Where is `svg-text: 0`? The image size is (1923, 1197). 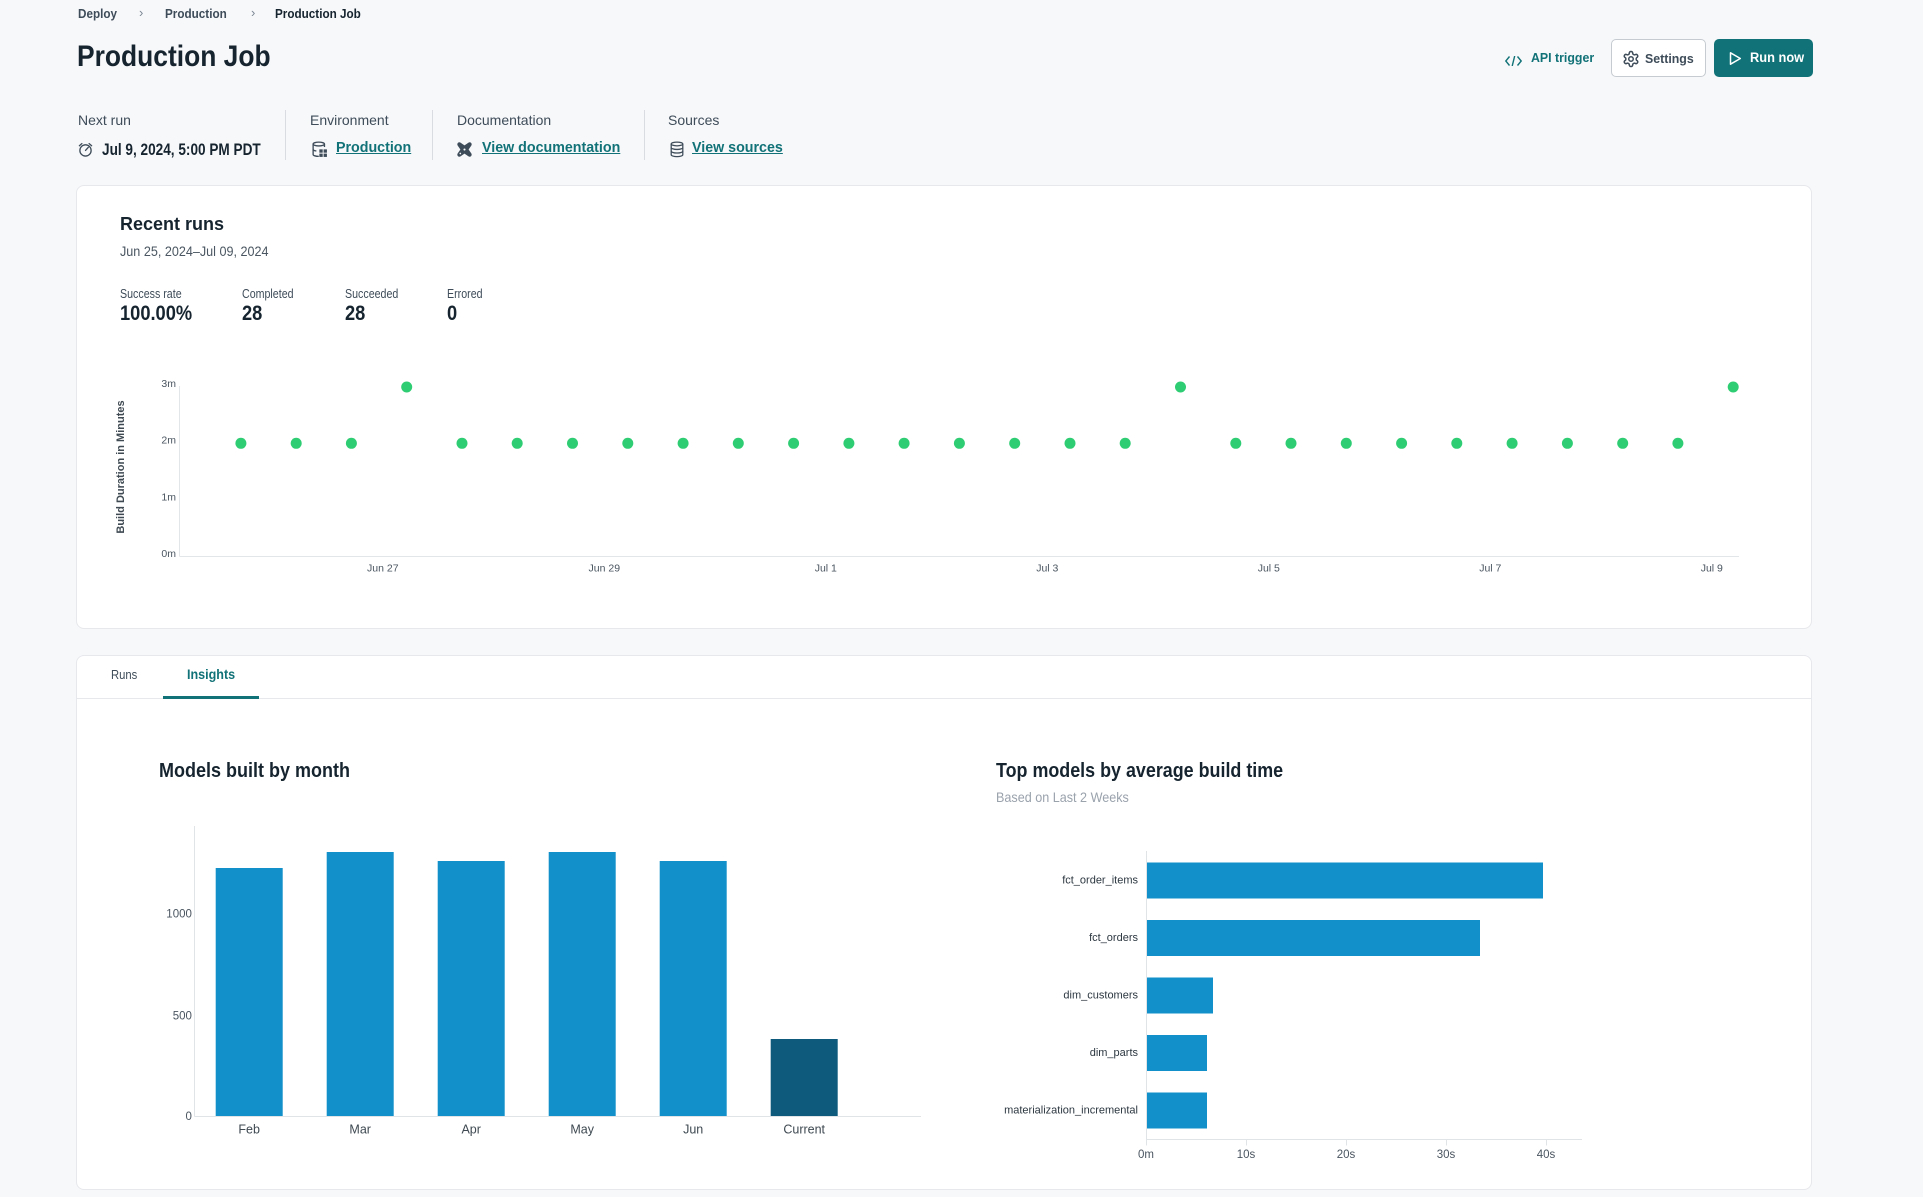
svg-text: 0 is located at coordinates (188, 1117).